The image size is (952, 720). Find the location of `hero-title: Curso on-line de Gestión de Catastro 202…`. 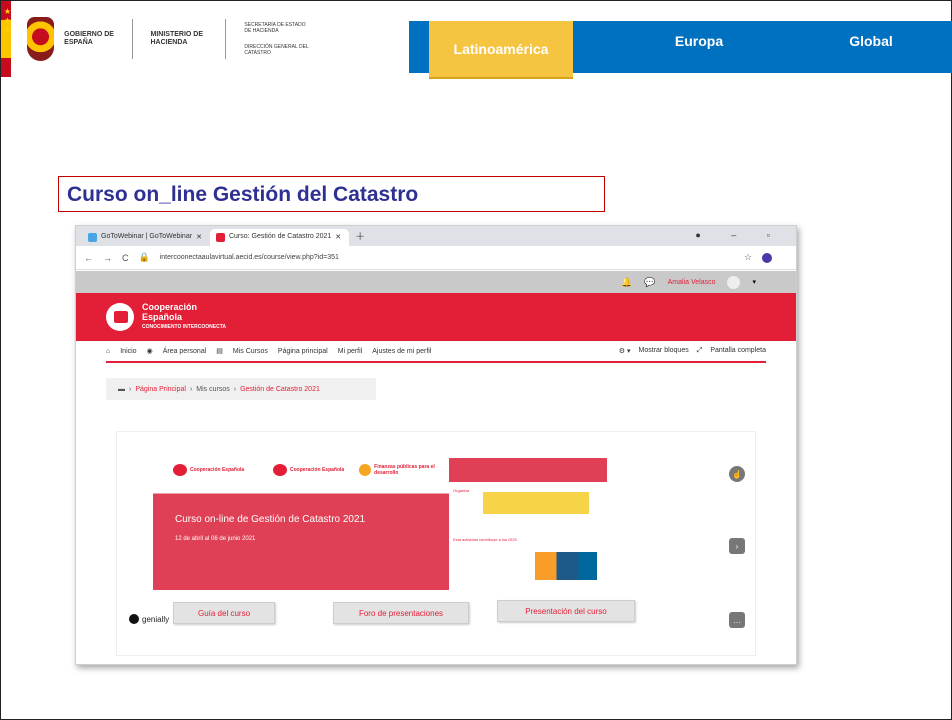

hero-title: Curso on-line de Gestión de Catastro 202… is located at coordinates (270, 519).